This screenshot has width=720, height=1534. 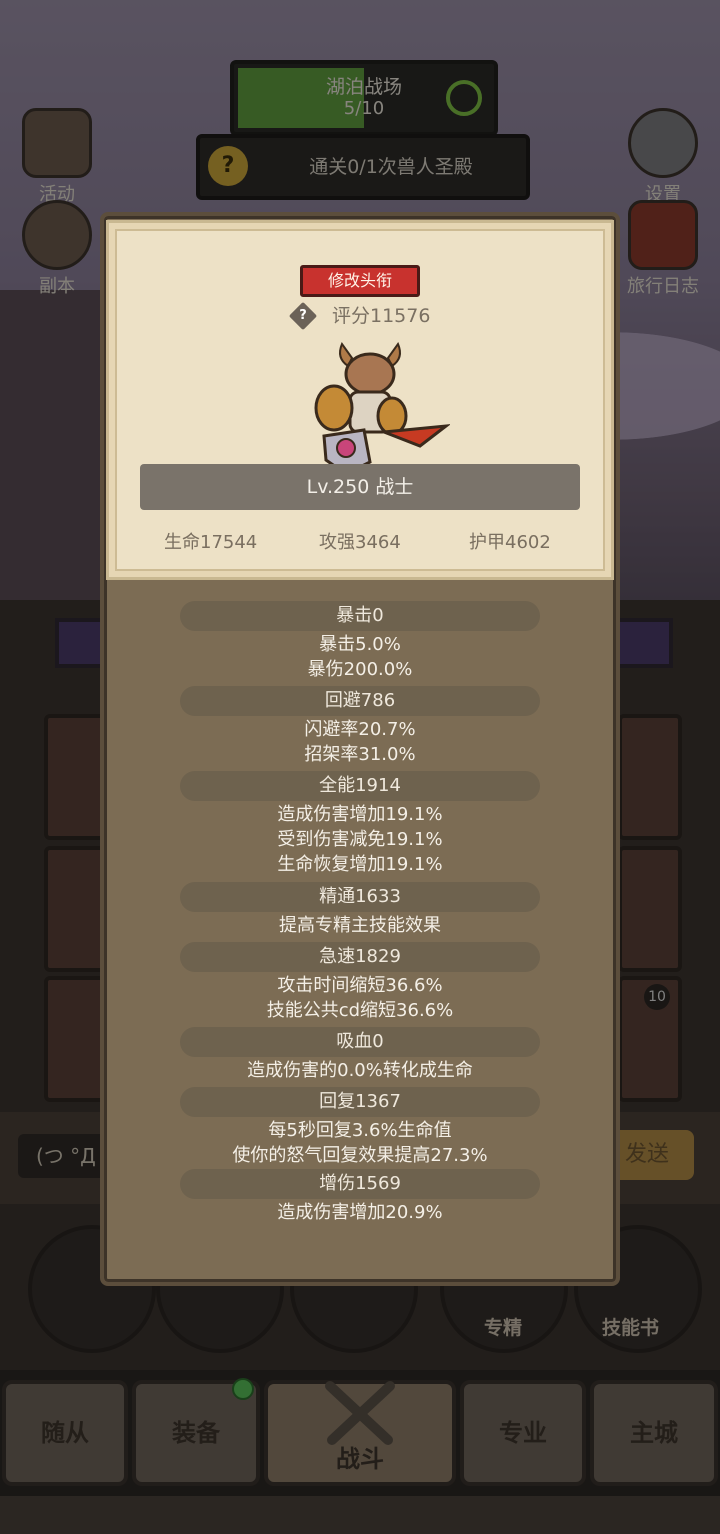 What do you see at coordinates (360, 616) in the screenshot?
I see `stat-header-crit: 暴击0` at bounding box center [360, 616].